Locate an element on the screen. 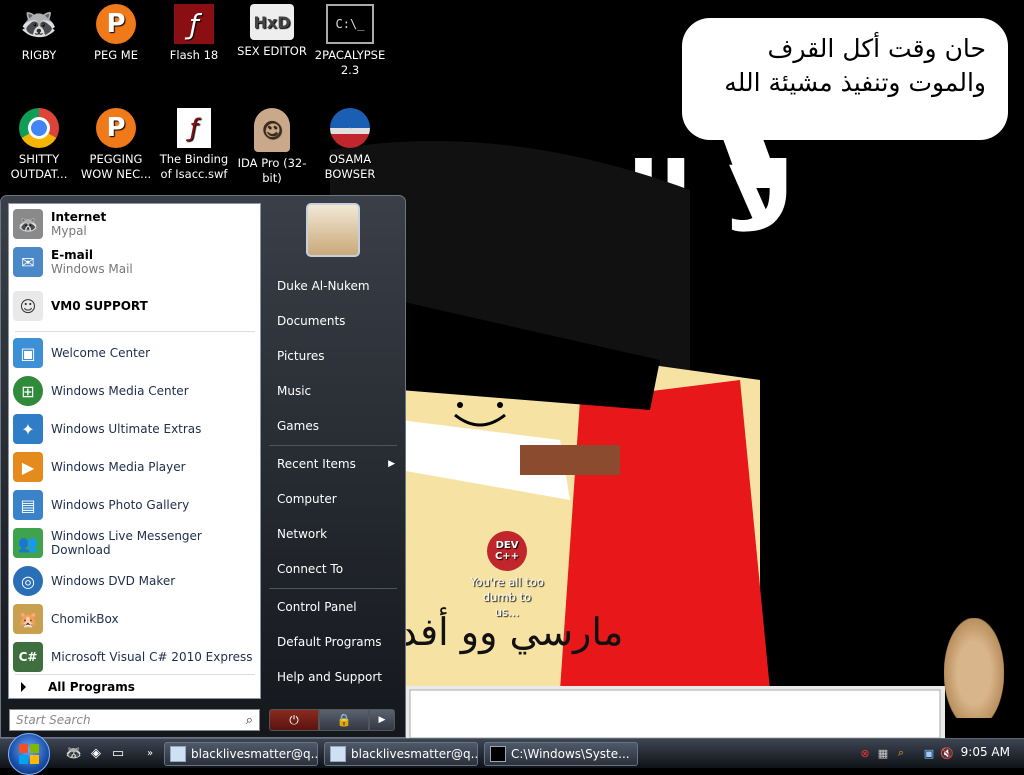 This screenshot has height=775, width=1024. pinned-email: ✉ E-mail Windows Mail is located at coordinates (135, 262).